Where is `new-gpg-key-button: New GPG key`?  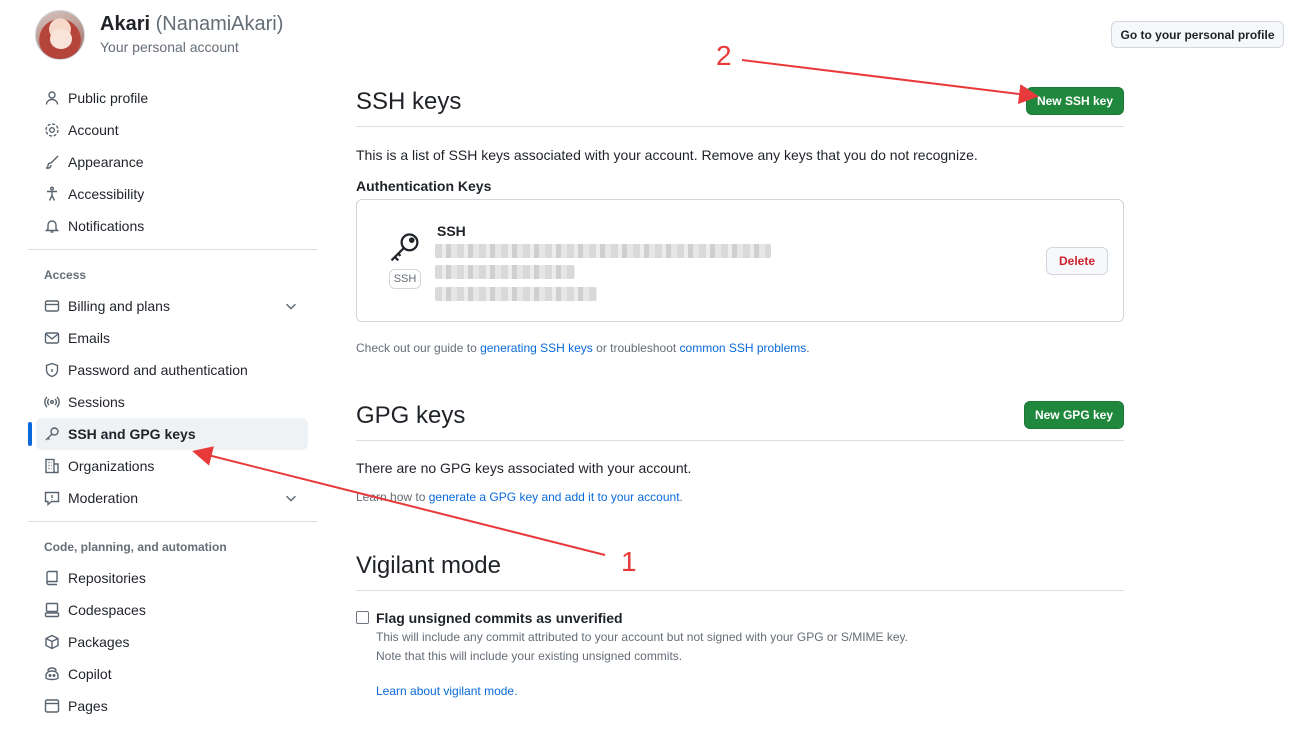
new-gpg-key-button: New GPG key is located at coordinates (1074, 415).